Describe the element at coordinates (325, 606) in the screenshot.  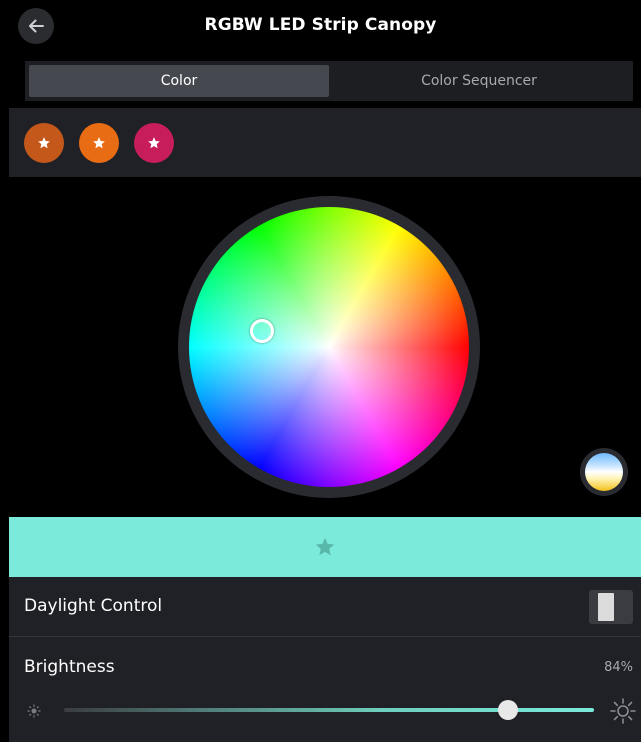
I see `daylight-control-row: Daylight Control` at that location.